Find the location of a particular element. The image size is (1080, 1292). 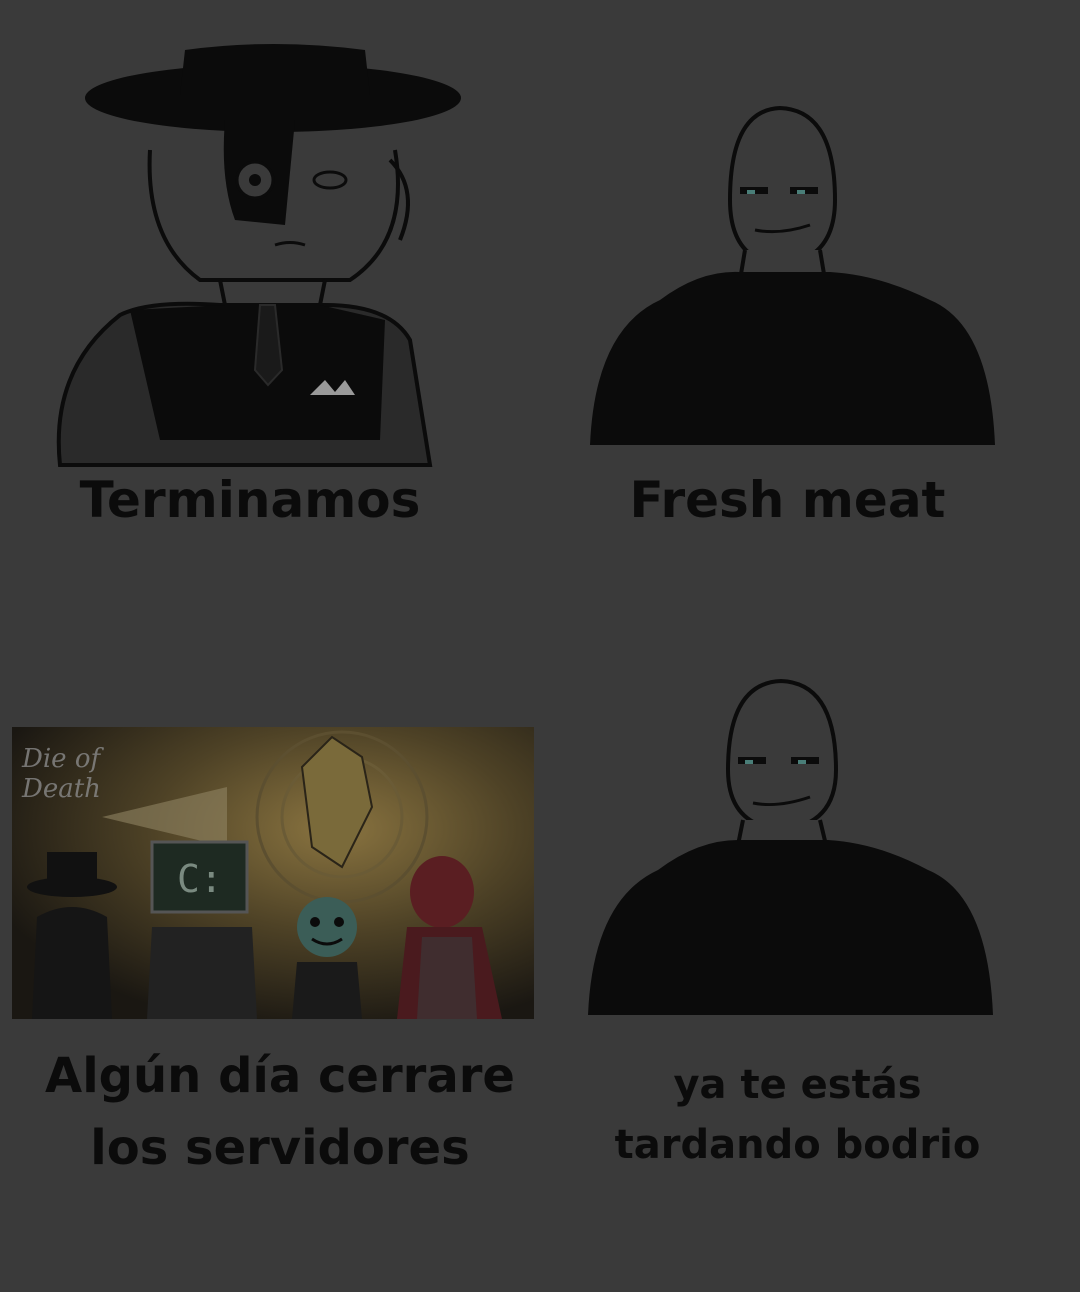

caption-bottom-right: ya te estás tardando bodrio is located at coordinates (797, 1115).